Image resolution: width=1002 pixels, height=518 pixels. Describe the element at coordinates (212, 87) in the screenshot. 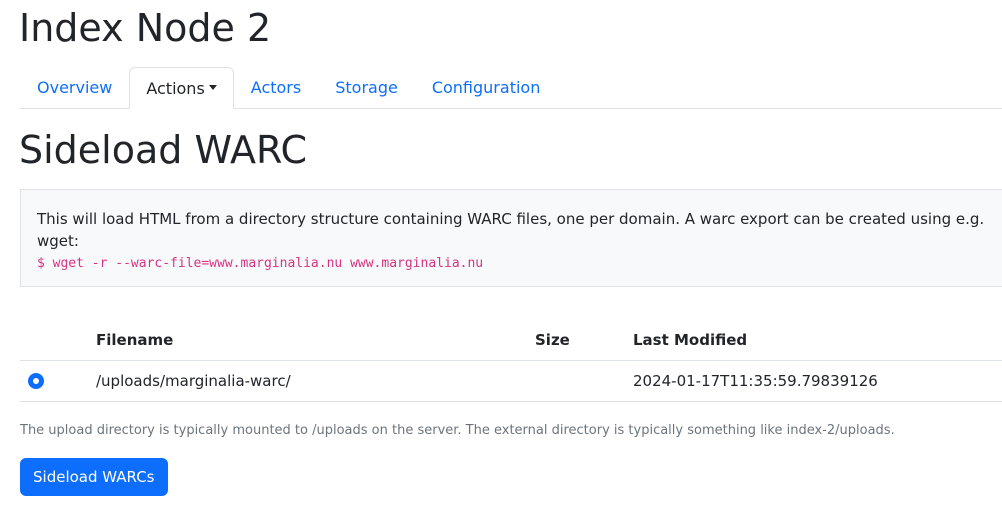

I see `caret-down-icon` at that location.